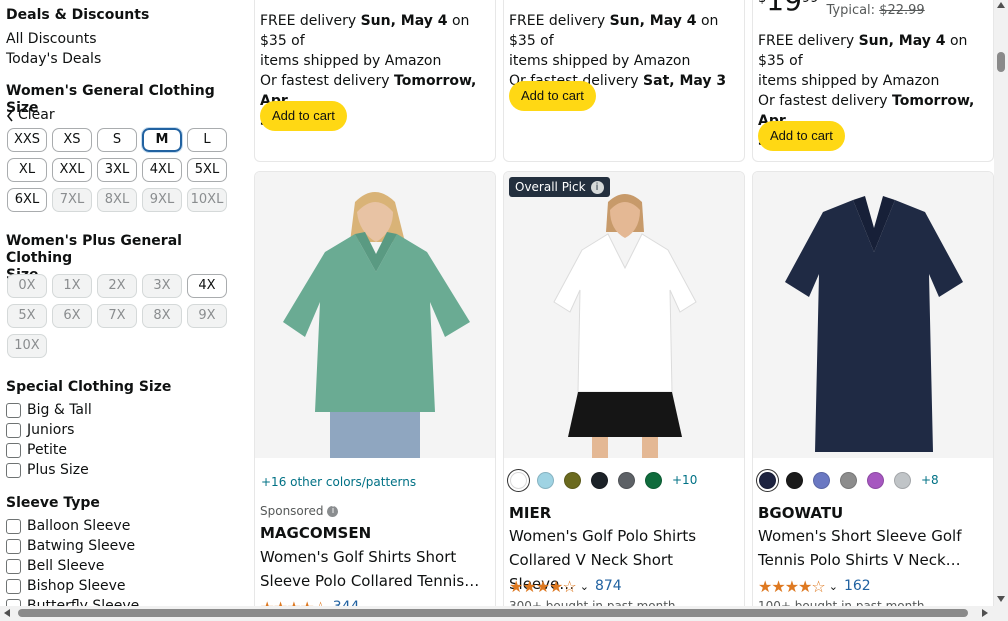  What do you see at coordinates (207, 170) in the screenshot?
I see `general-size-5xl-button: 5XL` at bounding box center [207, 170].